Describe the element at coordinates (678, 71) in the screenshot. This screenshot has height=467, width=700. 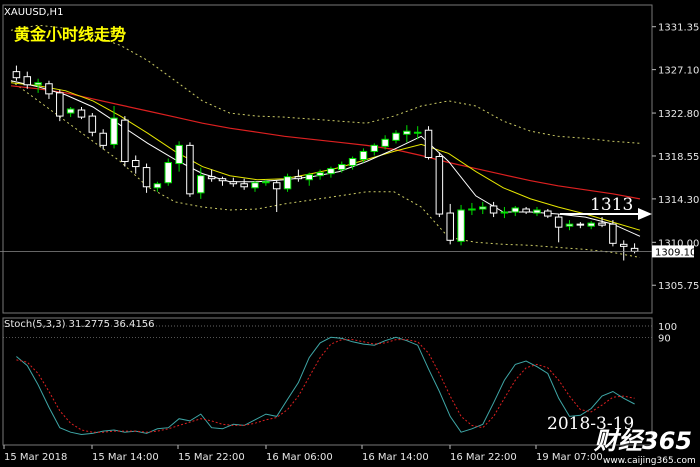
I see `price-tick-label: 1327.10` at that location.